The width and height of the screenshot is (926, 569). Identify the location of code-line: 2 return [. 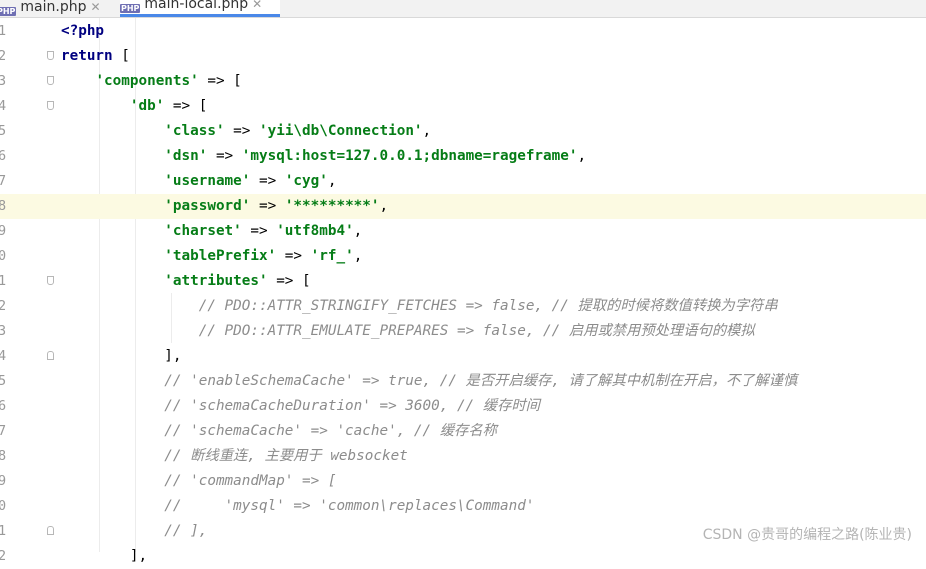
(463, 56).